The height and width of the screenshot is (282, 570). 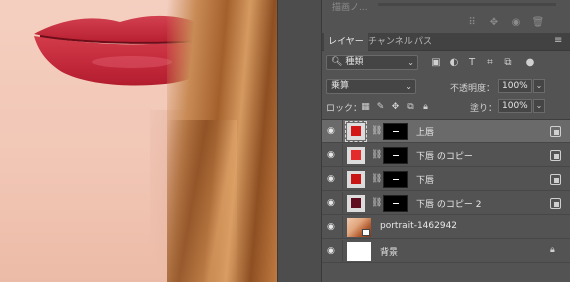 I want to click on layer-name: 下唇 のコピー, so click(x=444, y=155).